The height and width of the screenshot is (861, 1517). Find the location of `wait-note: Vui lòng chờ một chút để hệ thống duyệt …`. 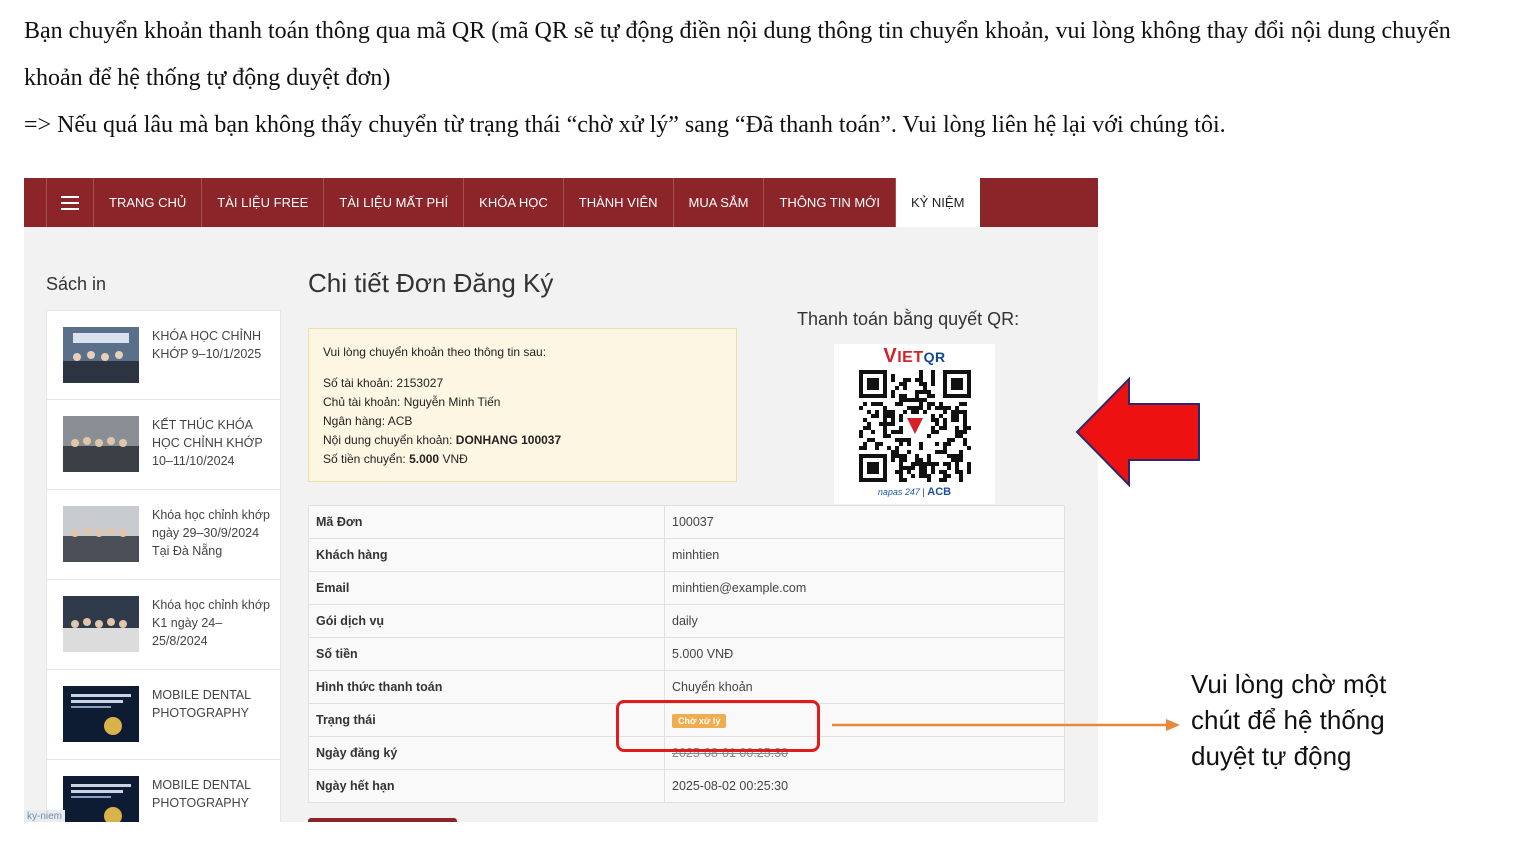

wait-note: Vui lòng chờ một chút để hệ thống duyệt … is located at coordinates (1288, 720).